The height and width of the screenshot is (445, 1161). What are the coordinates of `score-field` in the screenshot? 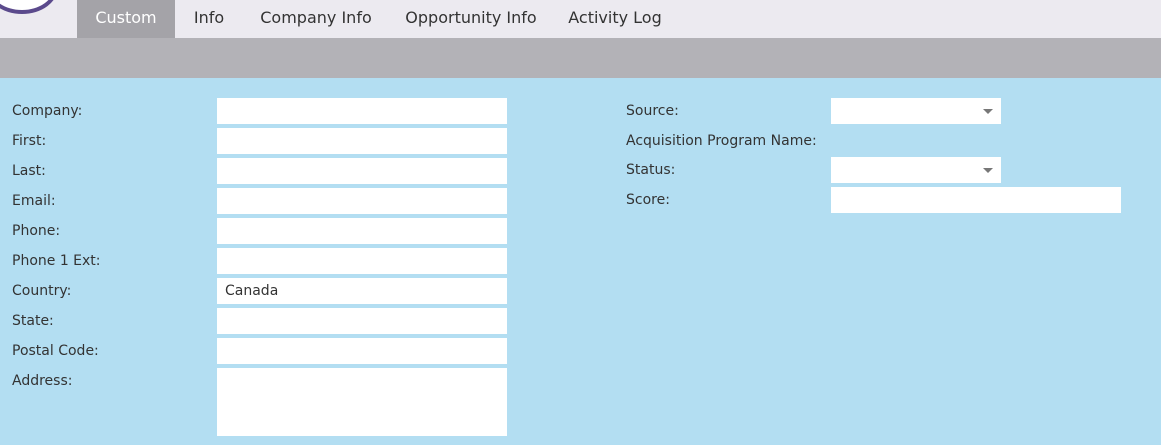 It's located at (976, 200).